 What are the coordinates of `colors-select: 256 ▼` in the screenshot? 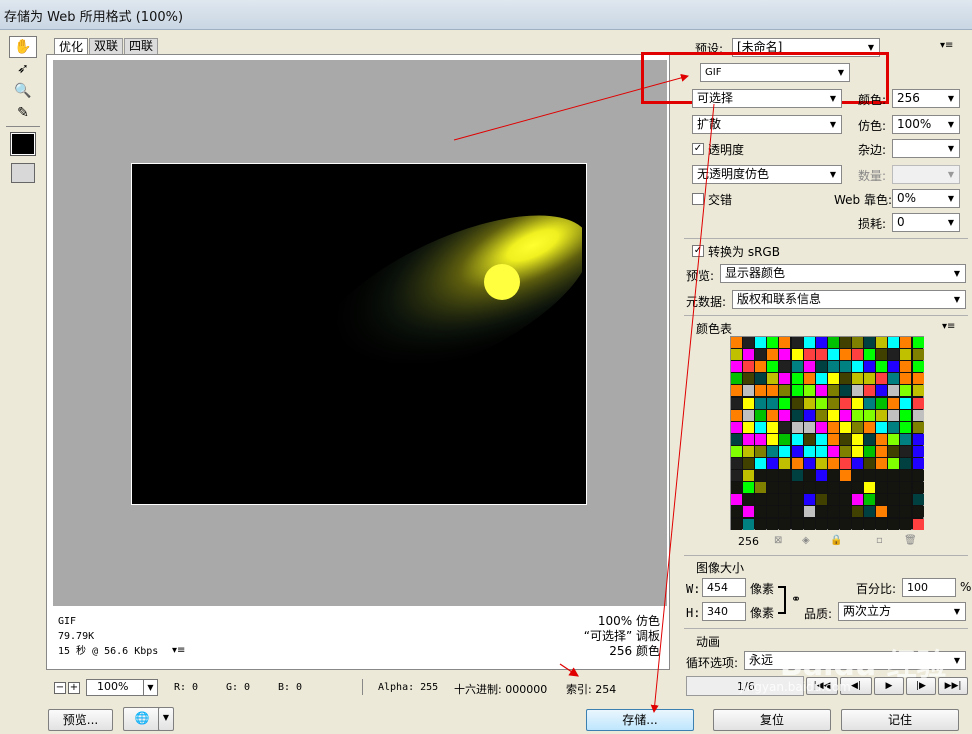 It's located at (926, 98).